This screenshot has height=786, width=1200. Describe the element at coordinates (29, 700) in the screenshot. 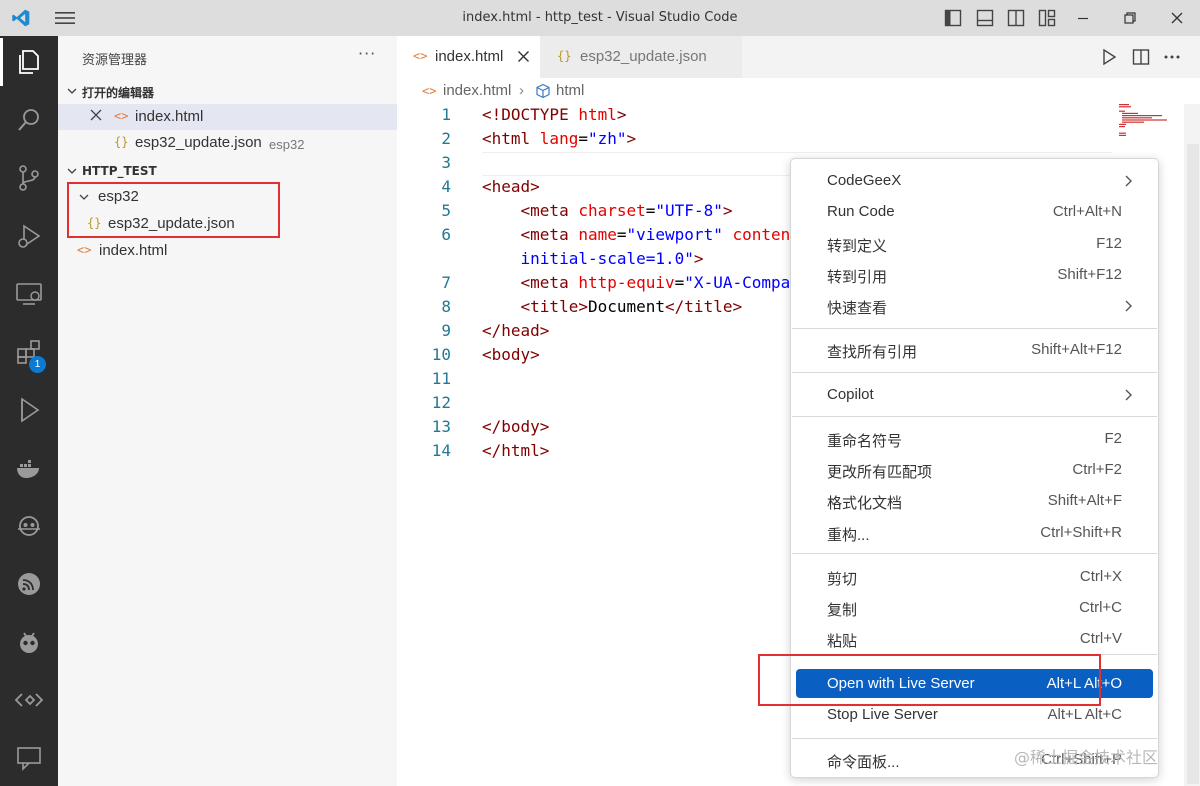

I see `live-server-icon` at that location.